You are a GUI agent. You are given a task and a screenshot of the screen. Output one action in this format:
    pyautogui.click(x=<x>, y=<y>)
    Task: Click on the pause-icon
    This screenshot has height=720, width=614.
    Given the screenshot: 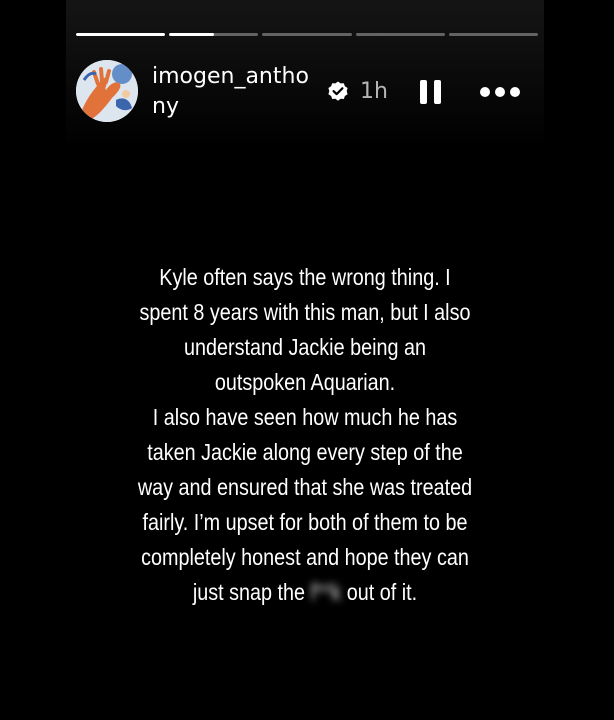 What is the action you would take?
    pyautogui.click(x=431, y=92)
    